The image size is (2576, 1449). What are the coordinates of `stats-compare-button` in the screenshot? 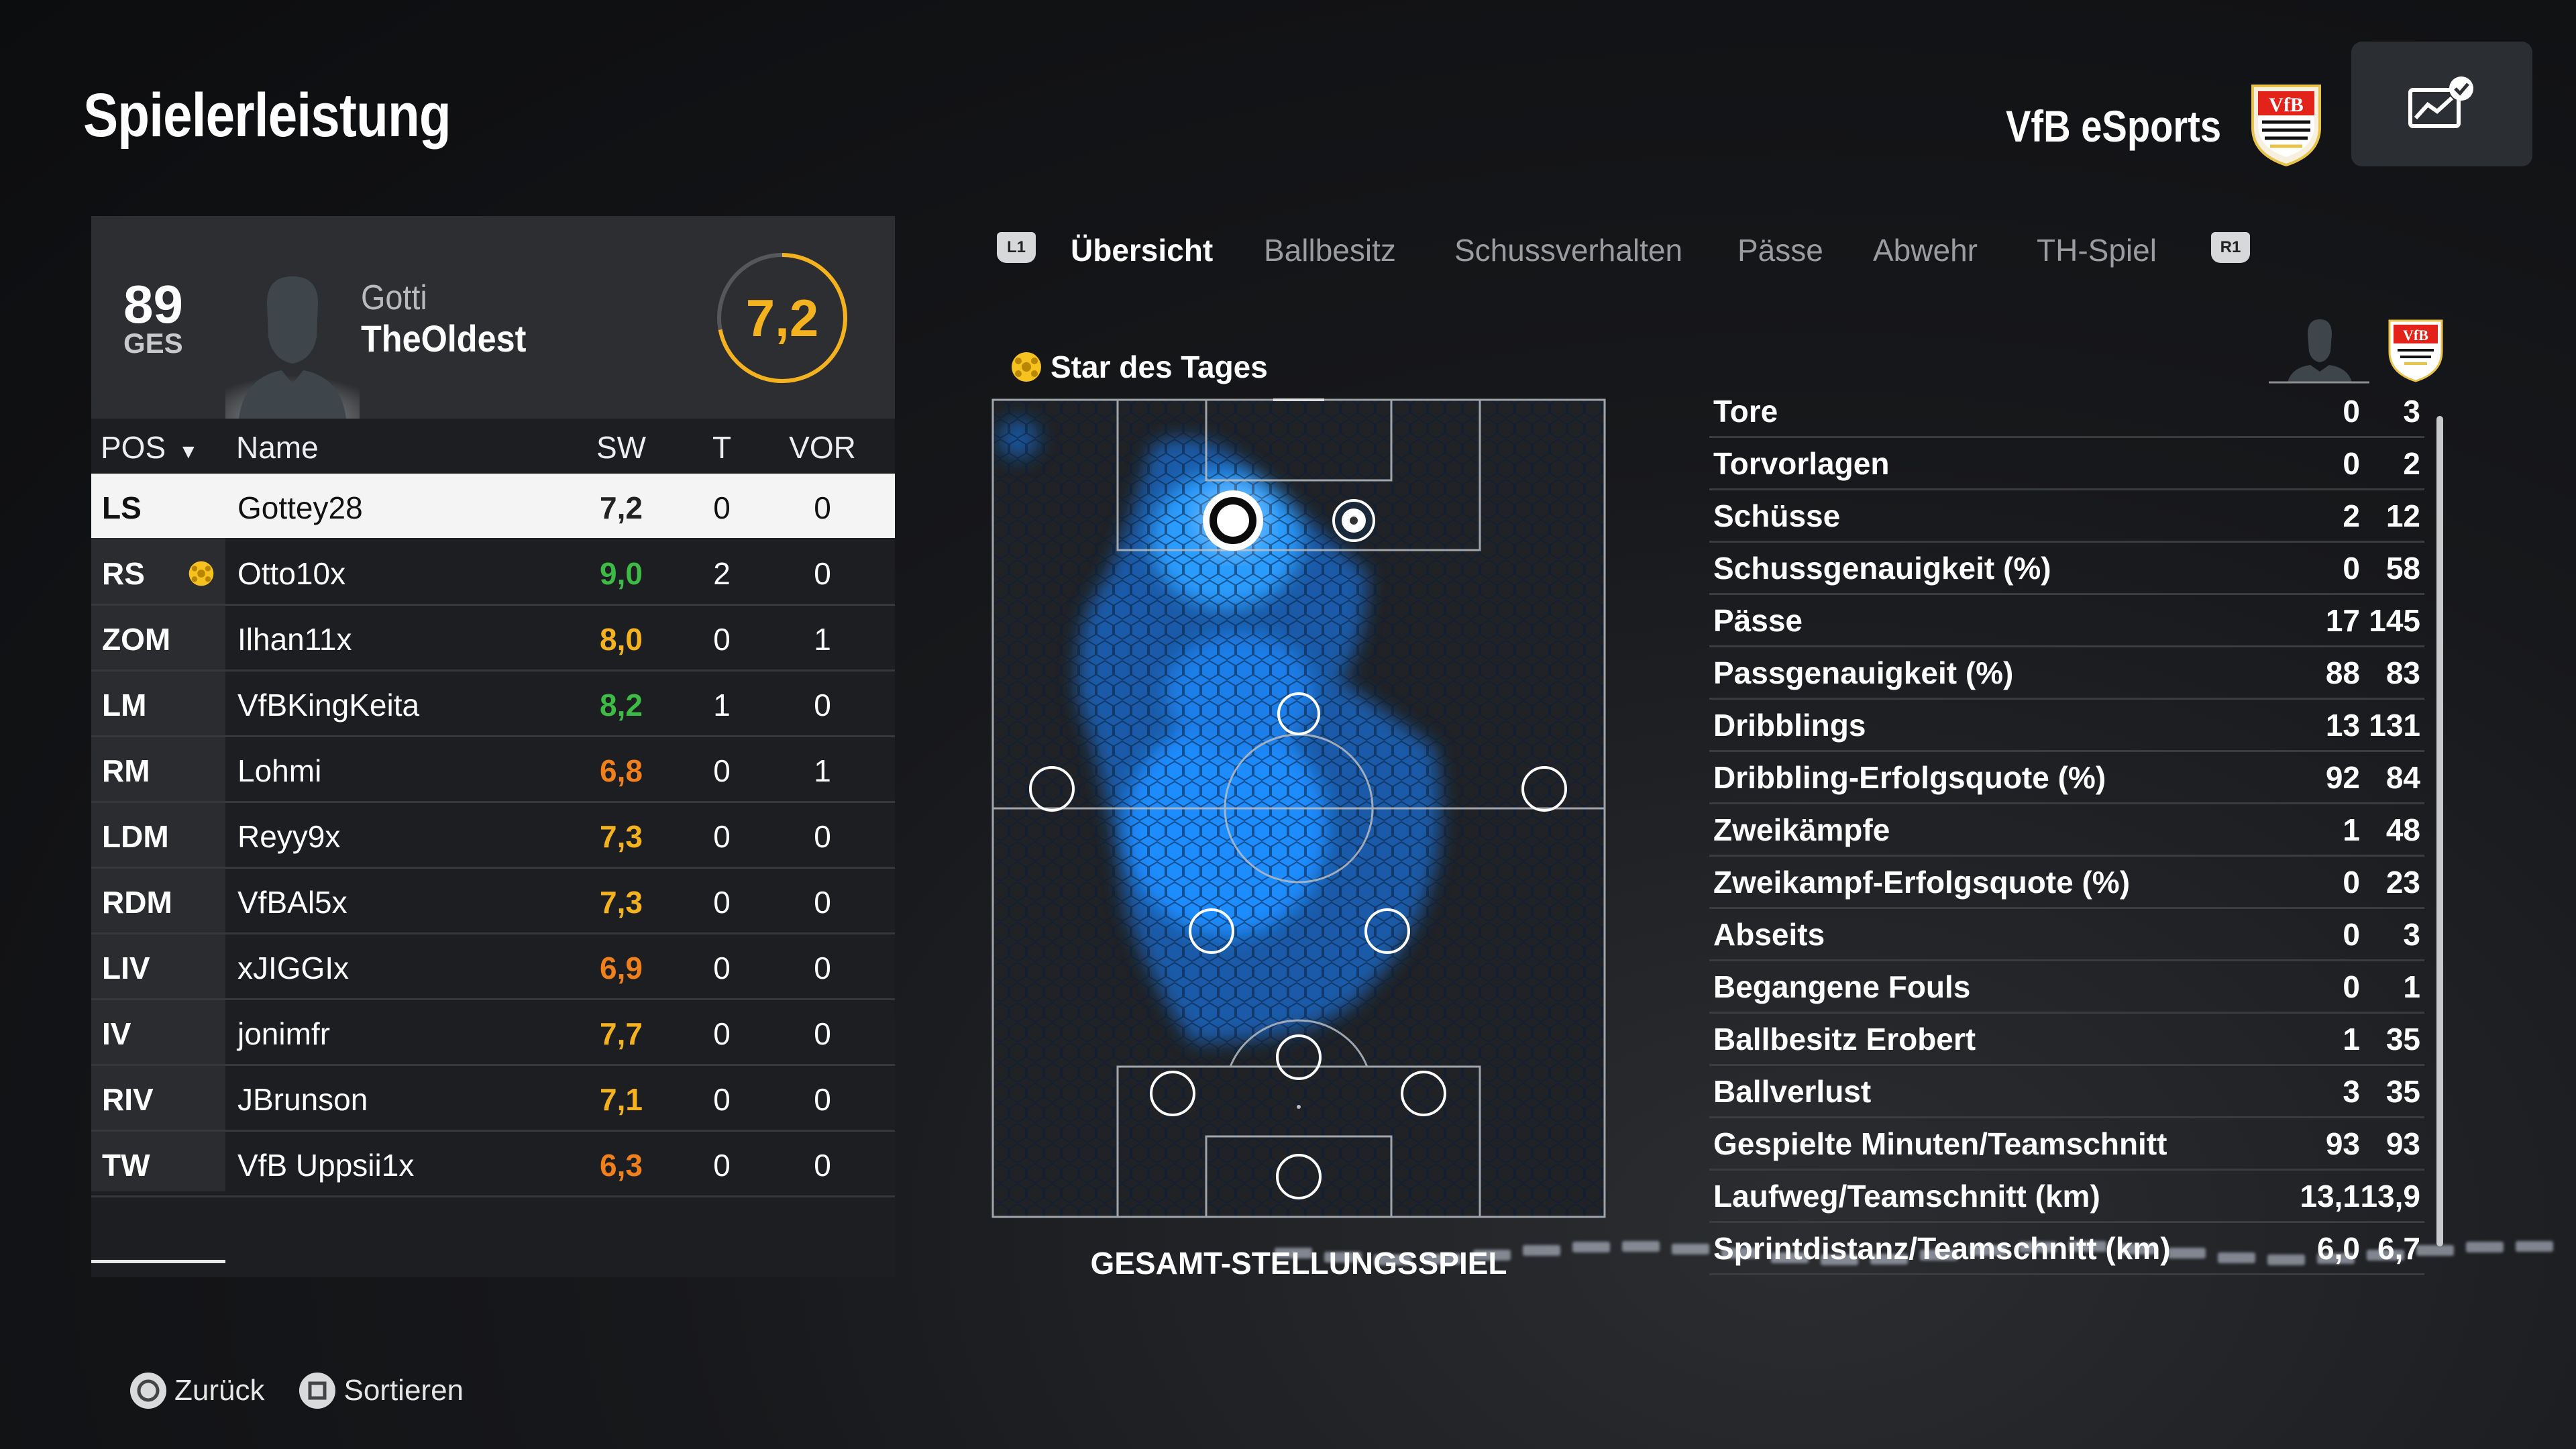 It's located at (2441, 104).